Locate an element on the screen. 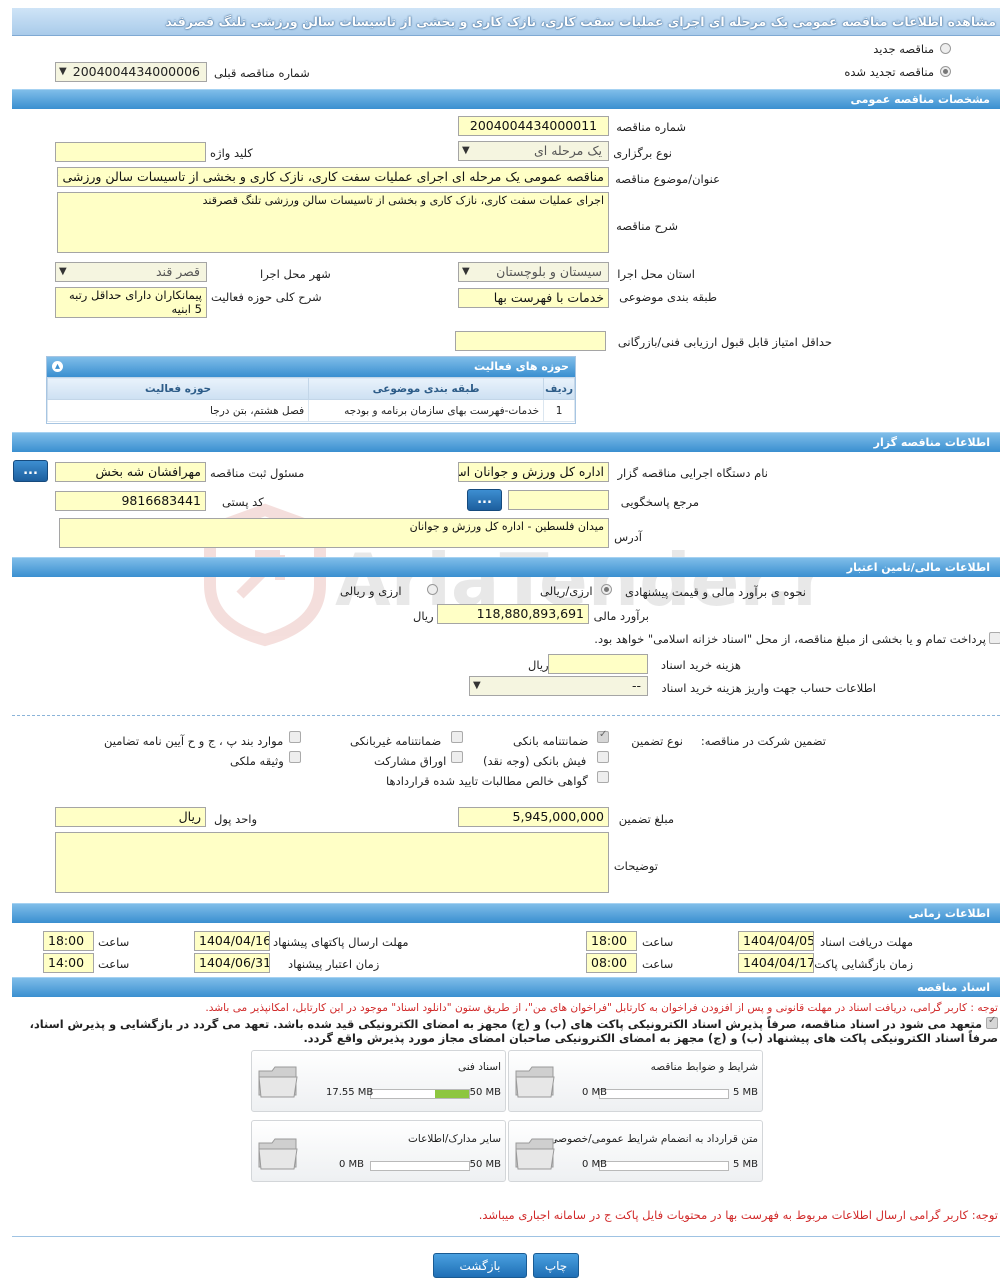 This screenshot has height=1283, width=1000. doc-card-title: شرایط و ضوابط مناقصه is located at coordinates (704, 1067).